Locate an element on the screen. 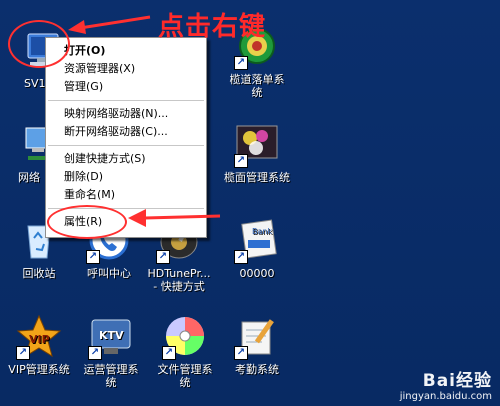  watermark-url: jingyan.baidu.com is located at coordinates (445, 396).